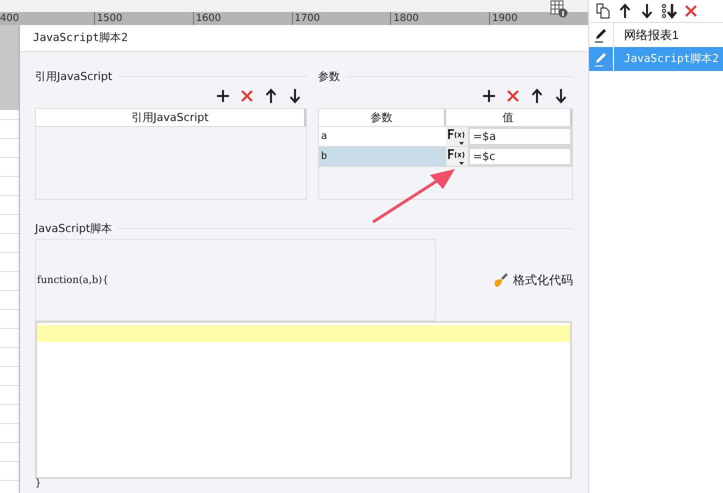 This screenshot has height=493, width=723. What do you see at coordinates (501, 280) in the screenshot?
I see `broom-icon` at bounding box center [501, 280].